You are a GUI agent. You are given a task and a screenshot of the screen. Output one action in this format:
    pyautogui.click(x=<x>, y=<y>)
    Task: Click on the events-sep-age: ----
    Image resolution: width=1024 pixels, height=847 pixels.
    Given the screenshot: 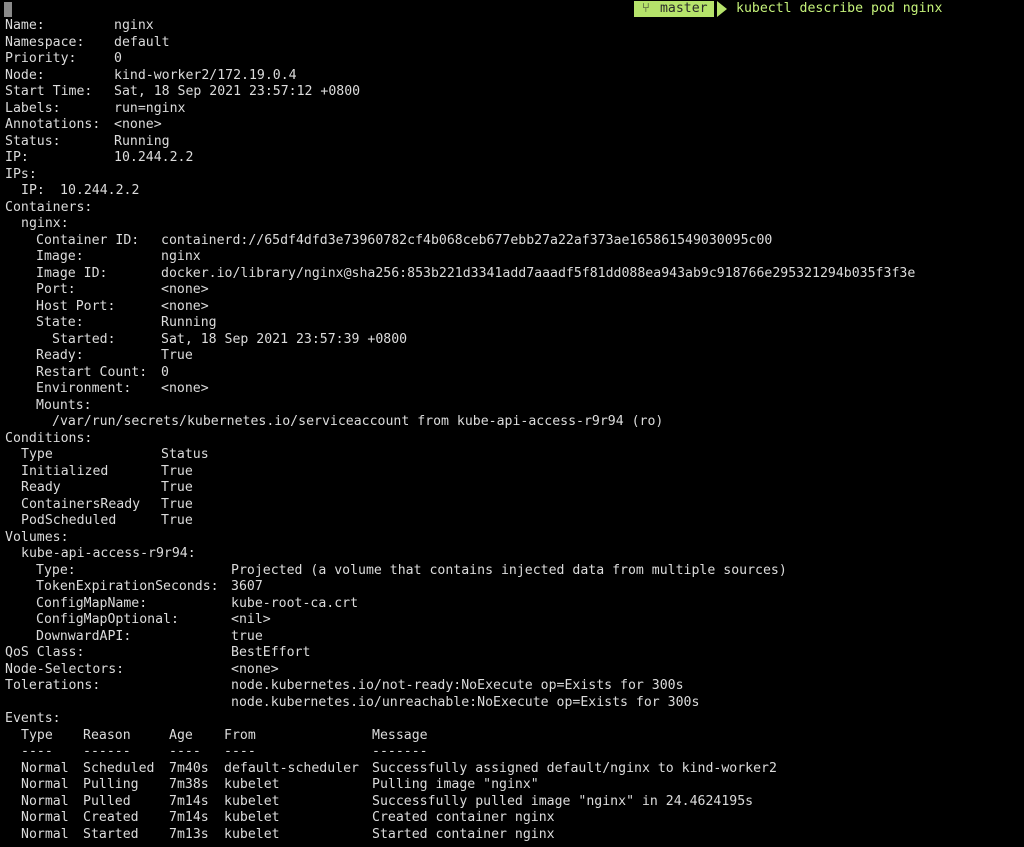 What is the action you would take?
    pyautogui.click(x=185, y=751)
    